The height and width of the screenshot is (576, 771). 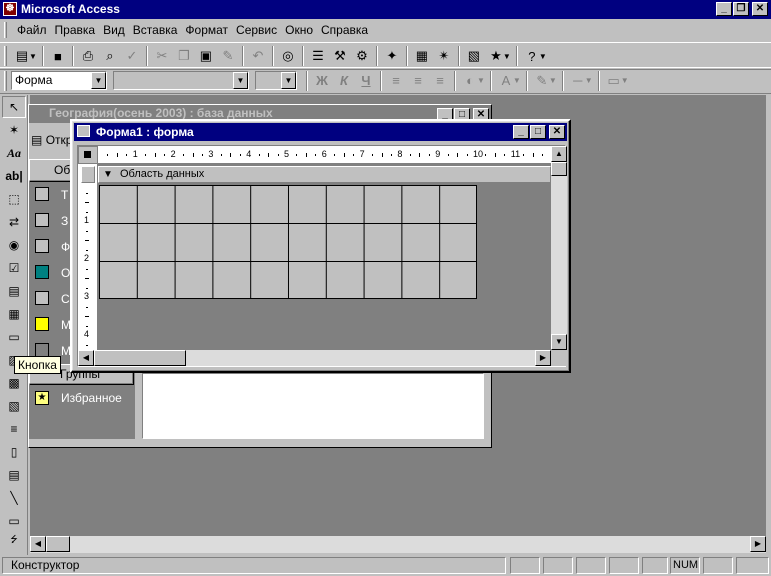 What do you see at coordinates (444, 56) in the screenshot?
I see `build-icon: ✴` at bounding box center [444, 56].